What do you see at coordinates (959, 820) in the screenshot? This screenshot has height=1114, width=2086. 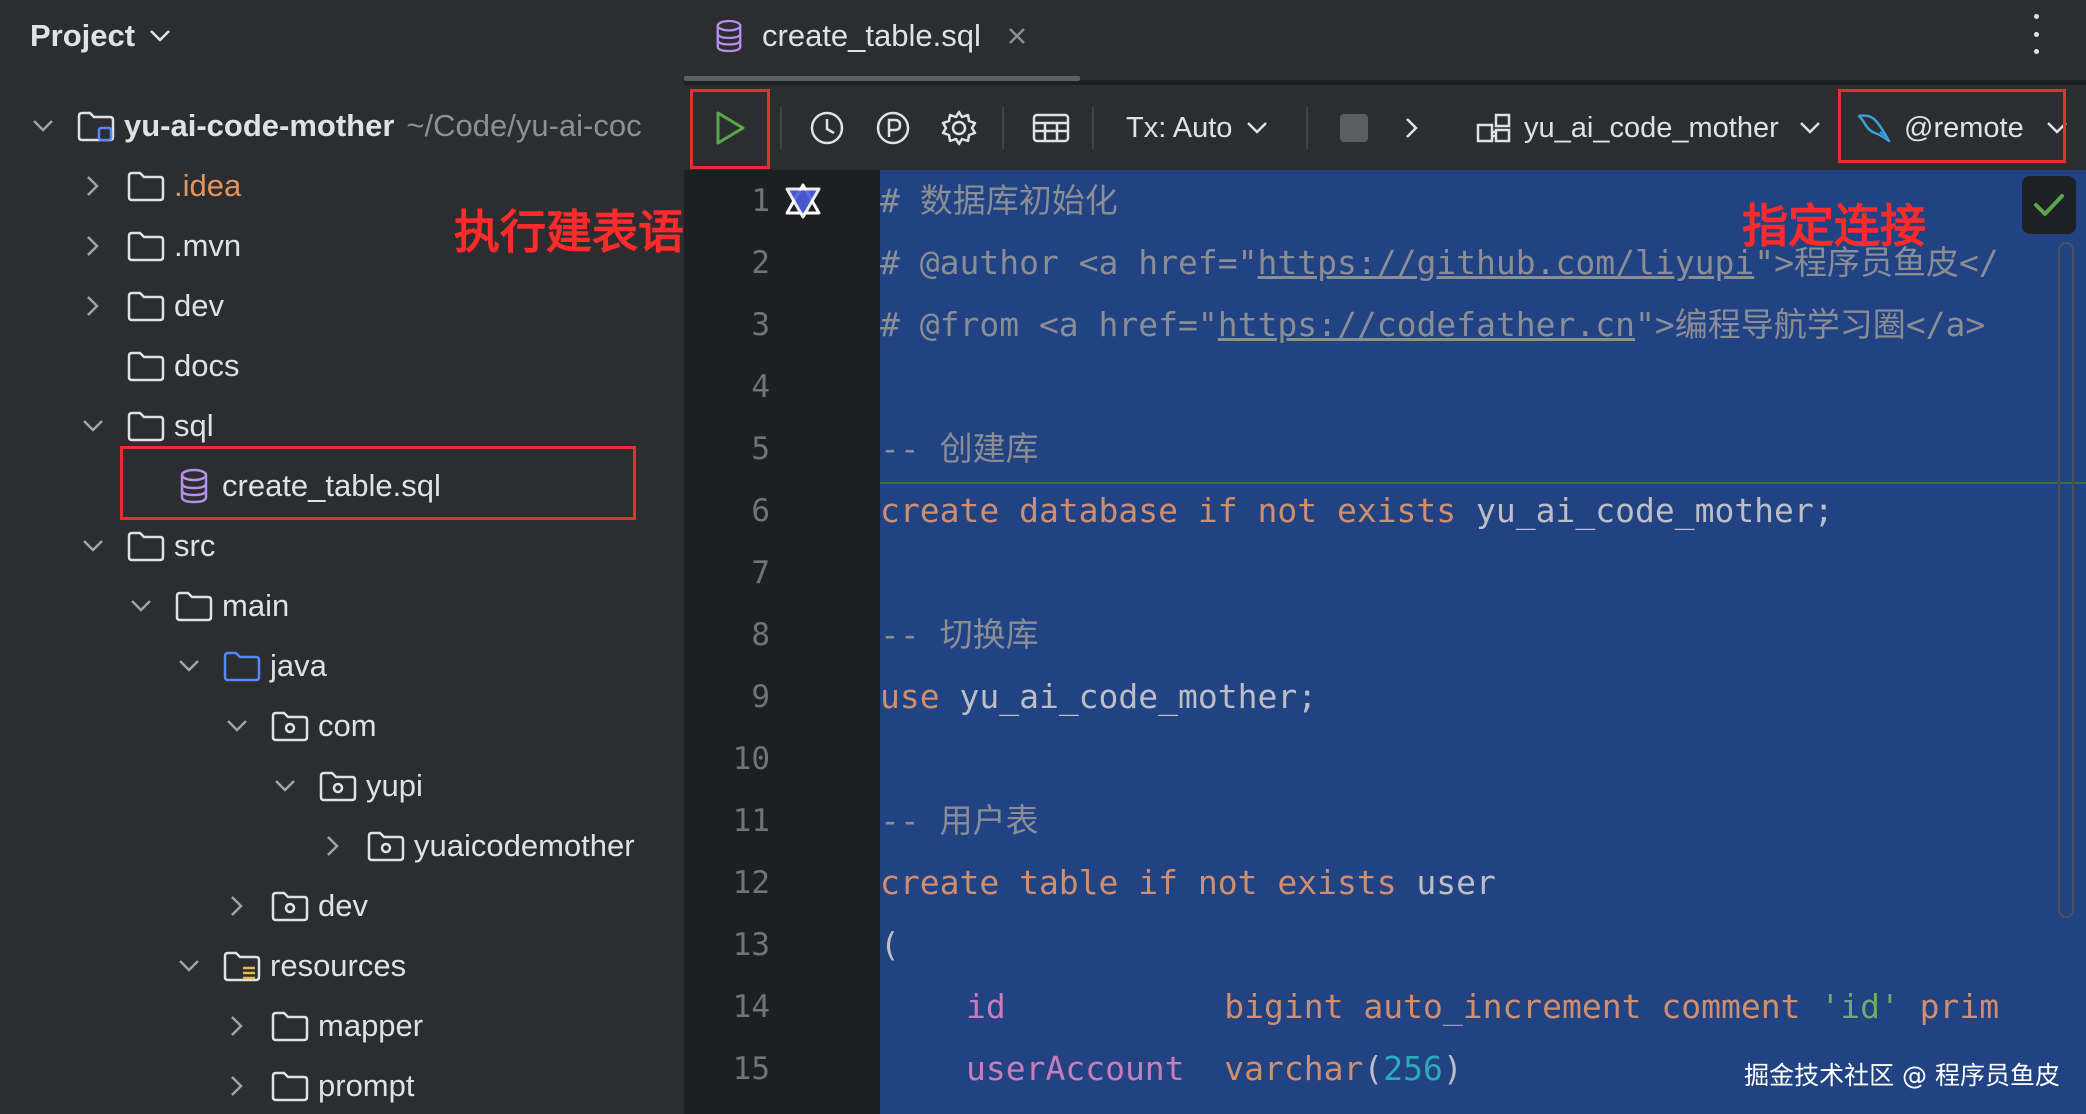 I see `code-line-11: -- 用户表` at bounding box center [959, 820].